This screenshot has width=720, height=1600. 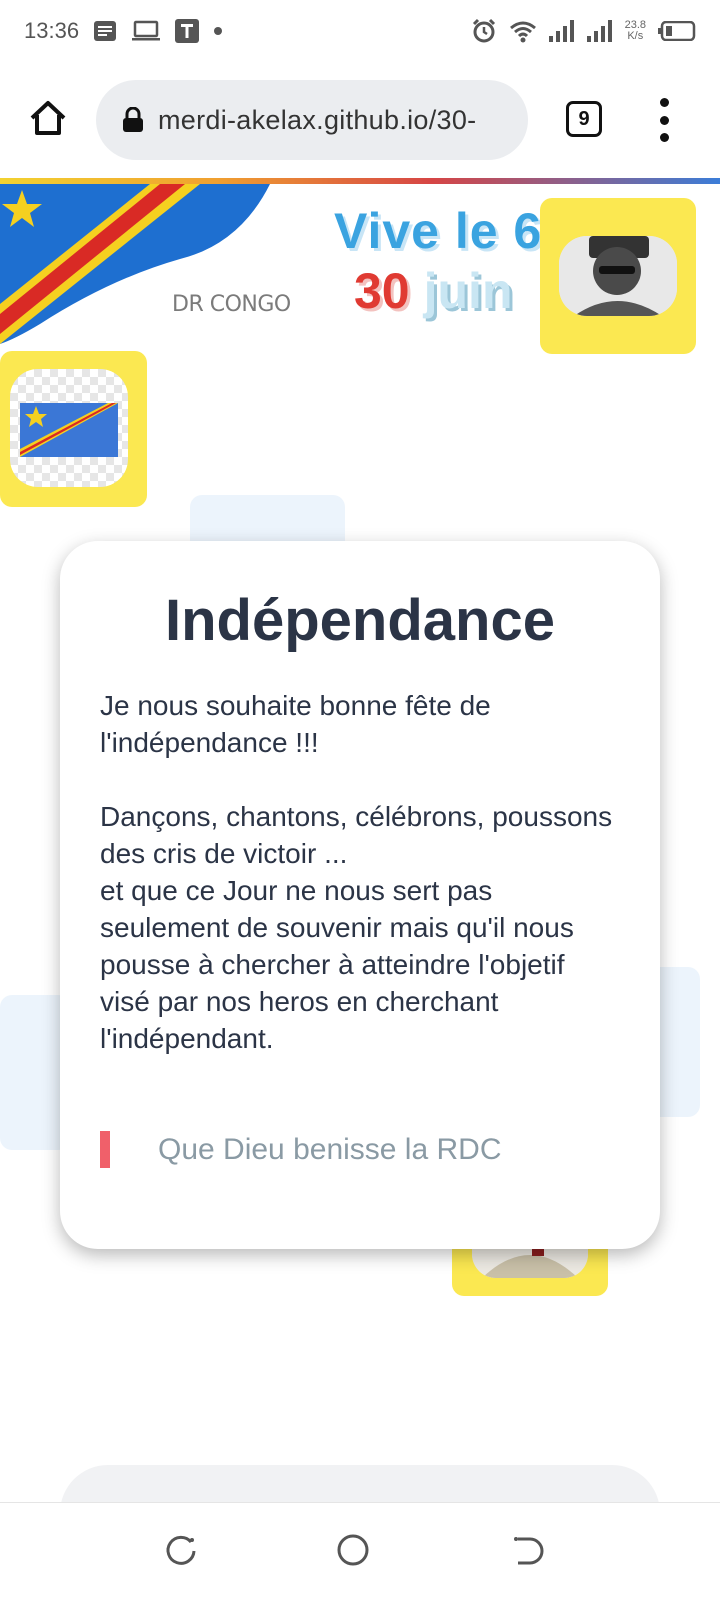 I want to click on home-circle-icon, so click(x=353, y=1550).